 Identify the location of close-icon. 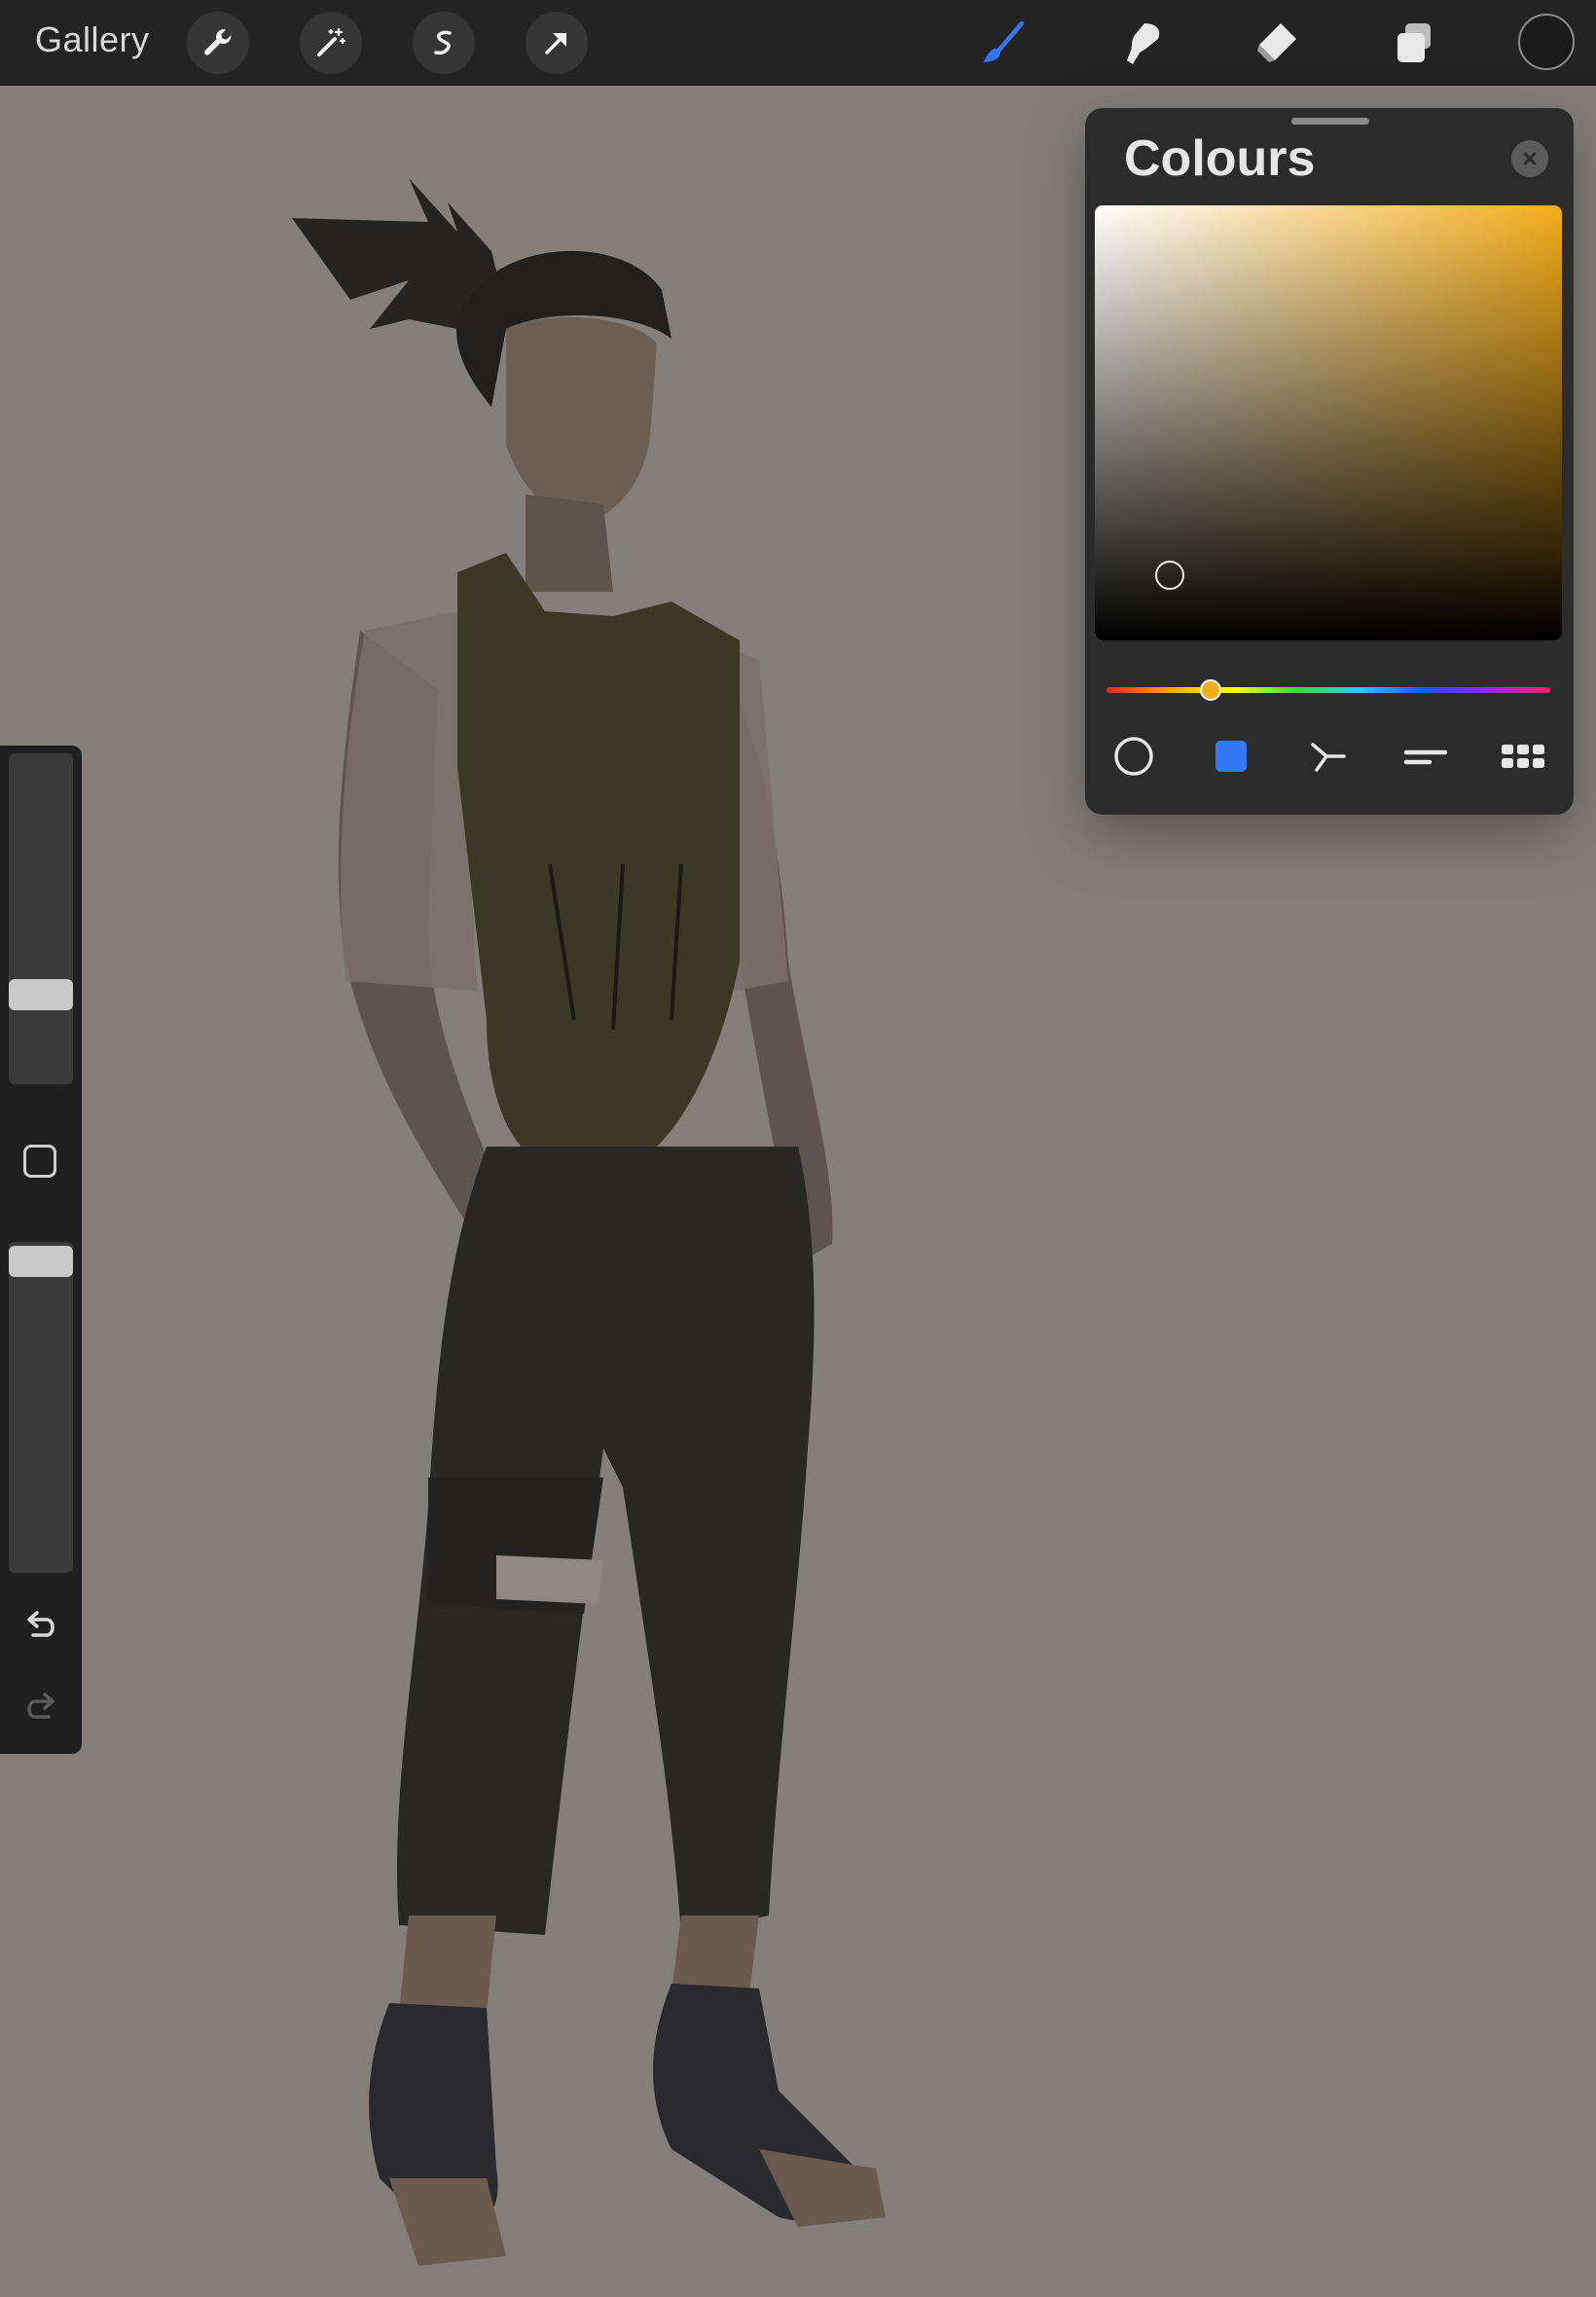
(1530, 158).